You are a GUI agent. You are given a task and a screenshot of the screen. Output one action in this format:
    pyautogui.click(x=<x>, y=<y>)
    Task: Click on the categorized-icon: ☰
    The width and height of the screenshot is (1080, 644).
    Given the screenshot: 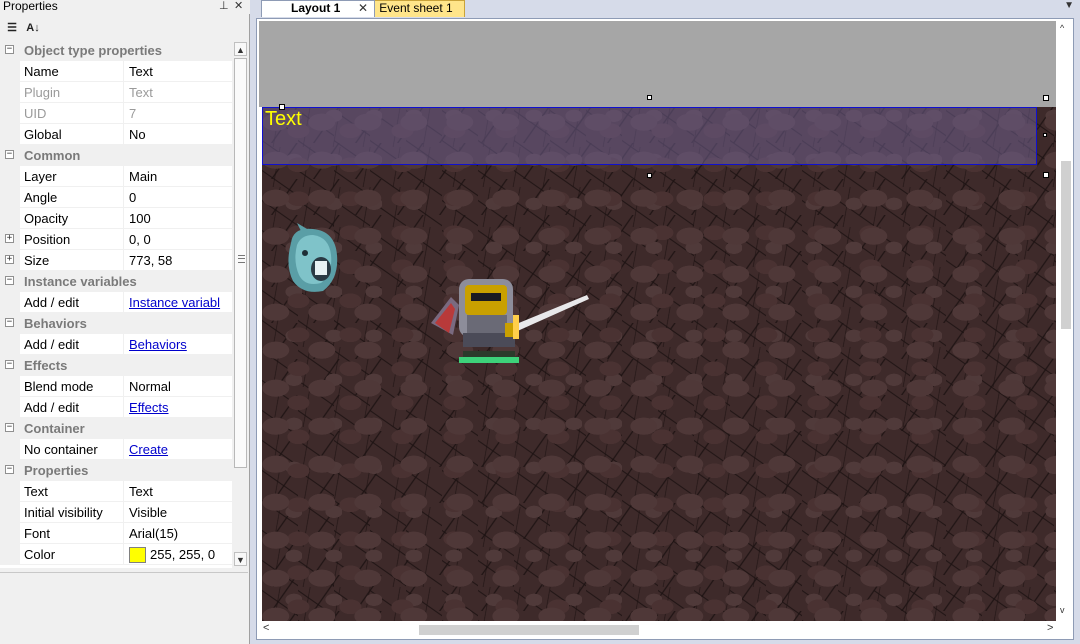 What is the action you would take?
    pyautogui.click(x=12, y=28)
    